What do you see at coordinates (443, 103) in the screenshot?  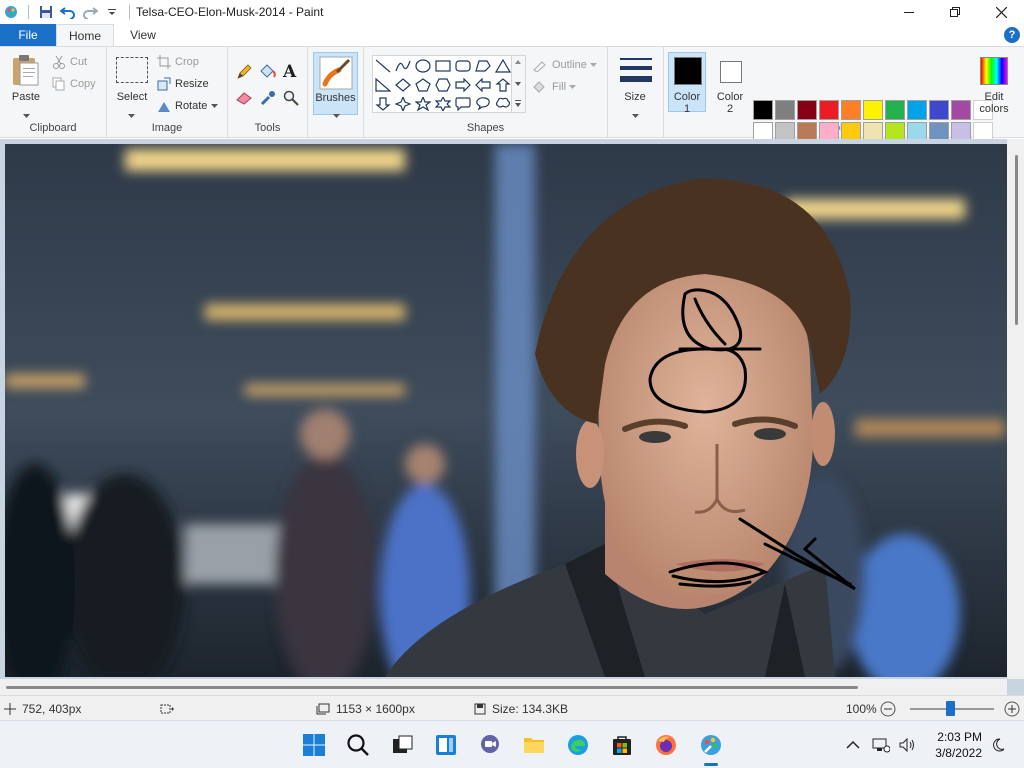 I see `shape-six-point-star-icon` at bounding box center [443, 103].